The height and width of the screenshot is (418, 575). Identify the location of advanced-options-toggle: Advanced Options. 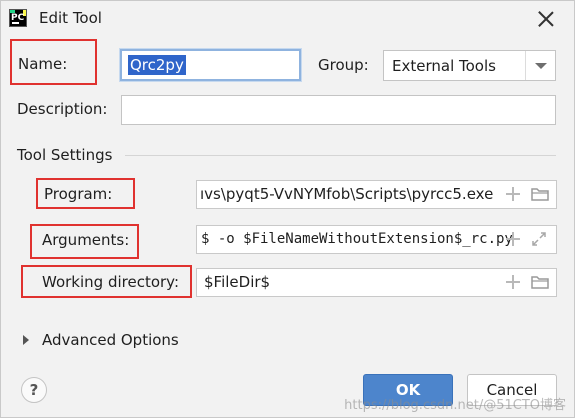
(110, 340).